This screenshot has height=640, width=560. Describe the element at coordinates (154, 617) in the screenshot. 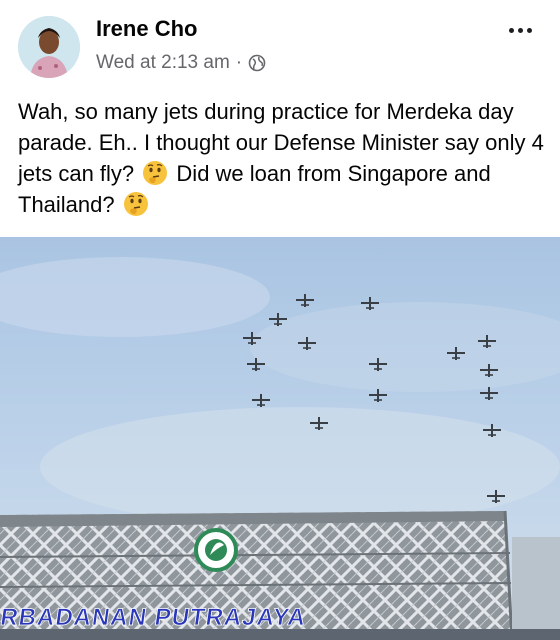

I see `building-sign: PERBADANAN PUTRAJAYA` at that location.